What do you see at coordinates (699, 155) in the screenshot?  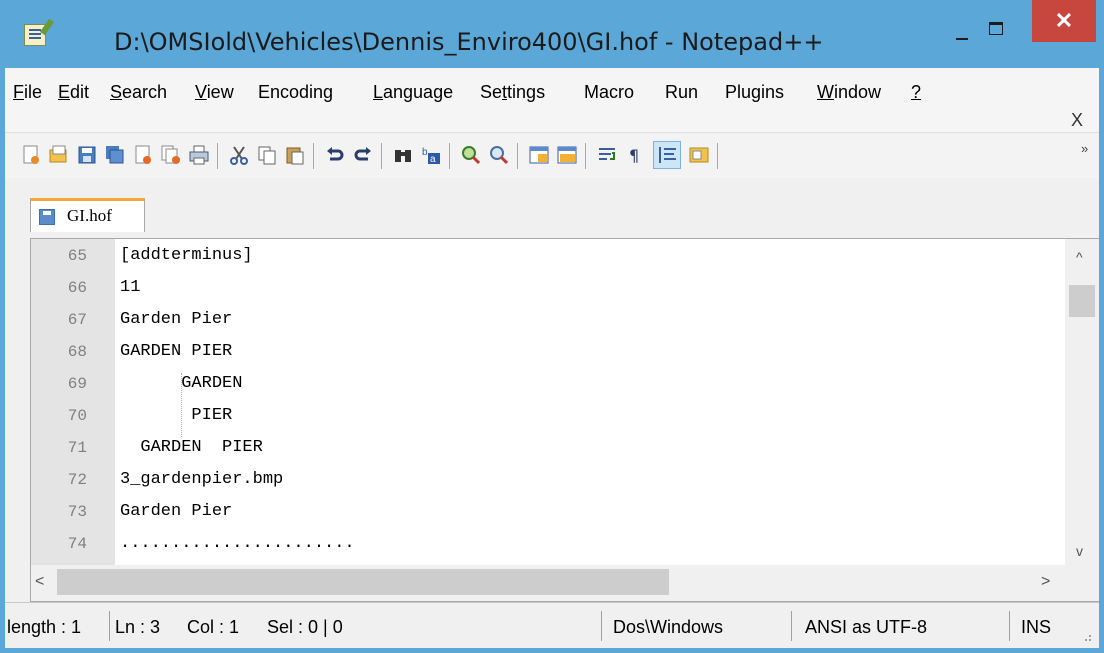 I see `user-defined-language-icon` at bounding box center [699, 155].